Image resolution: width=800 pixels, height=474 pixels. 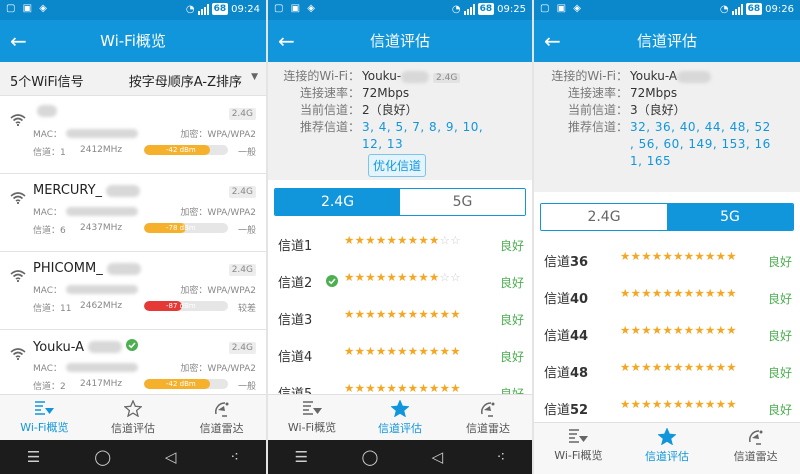 What do you see at coordinates (101, 150) in the screenshot?
I see `frequency: 2412MHz` at bounding box center [101, 150].